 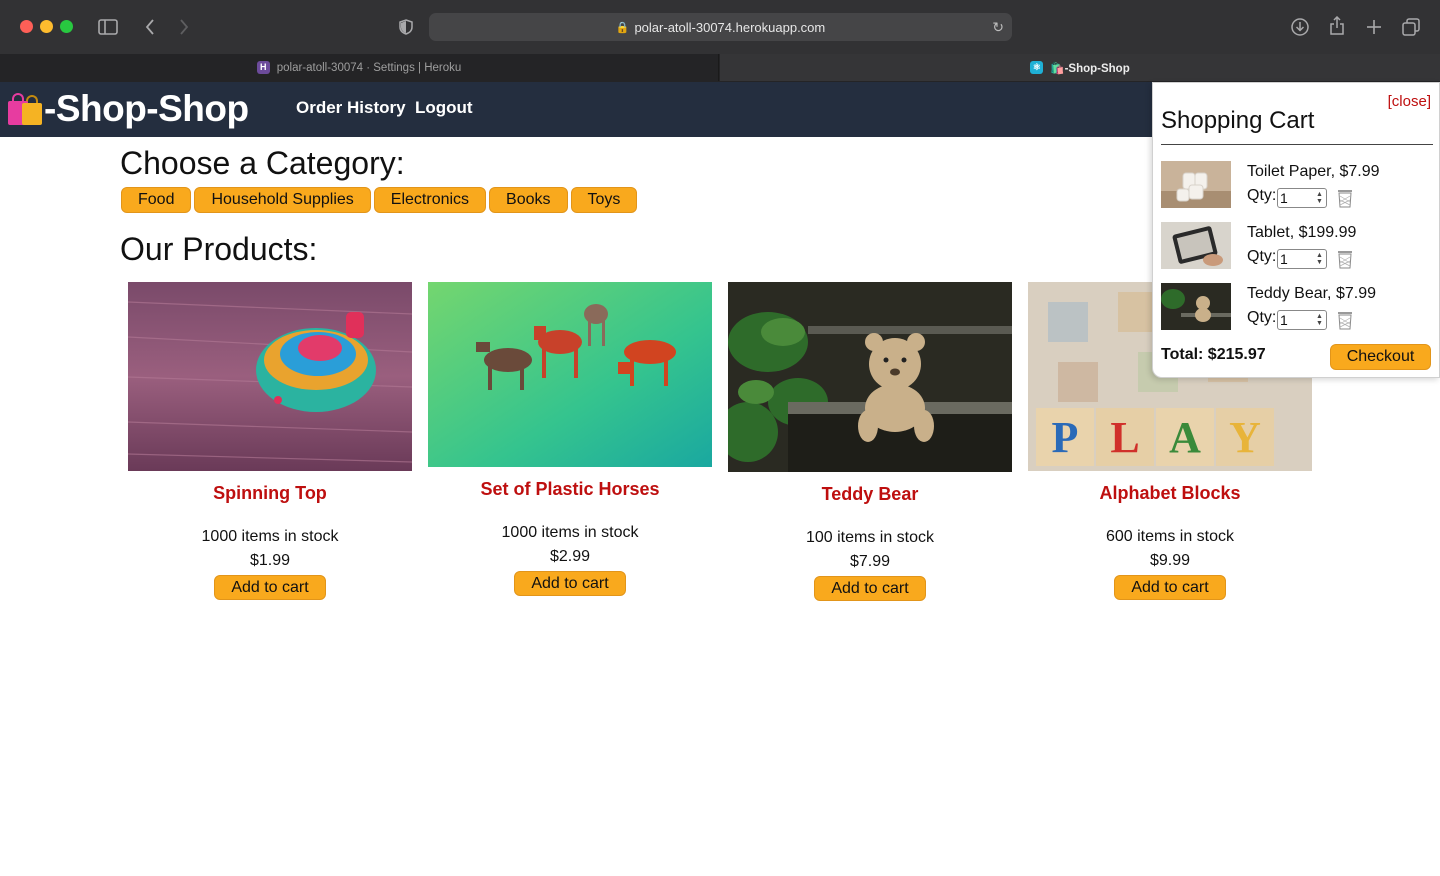 What do you see at coordinates (184, 27) in the screenshot?
I see `forward-icon` at bounding box center [184, 27].